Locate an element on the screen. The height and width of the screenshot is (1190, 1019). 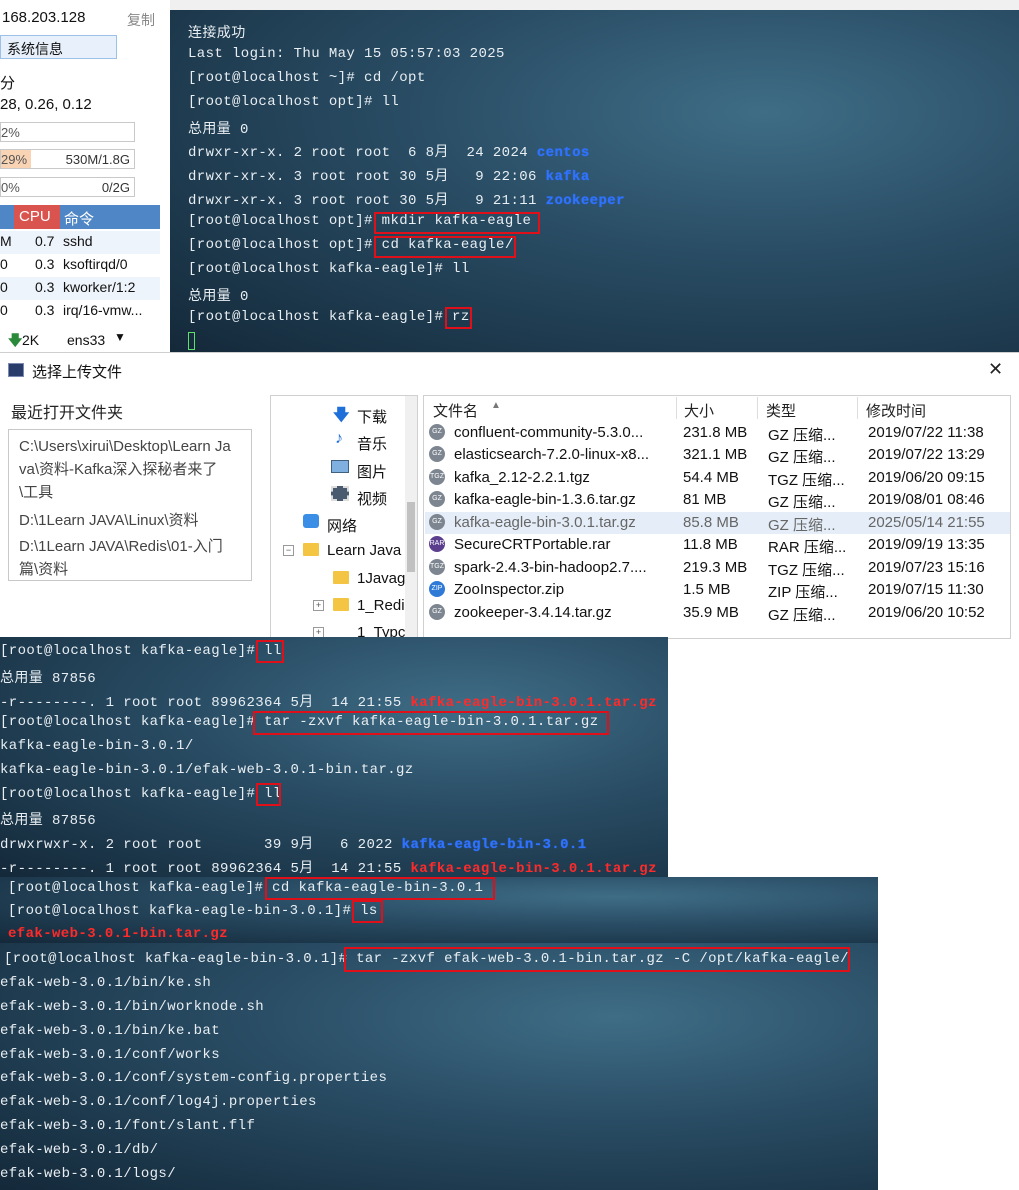
tree-item-learn-java: Learn Java is located at coordinates (364, 550).